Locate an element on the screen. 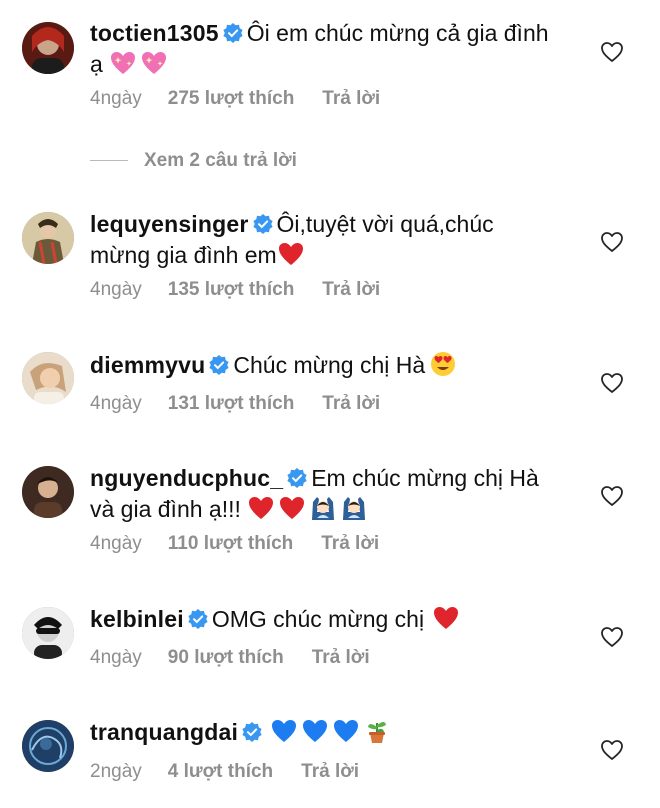 The height and width of the screenshot is (808, 660). comment-body: toctien1305 Ôi em chúc mừng cả gia đình ạ is located at coordinates (325, 49).